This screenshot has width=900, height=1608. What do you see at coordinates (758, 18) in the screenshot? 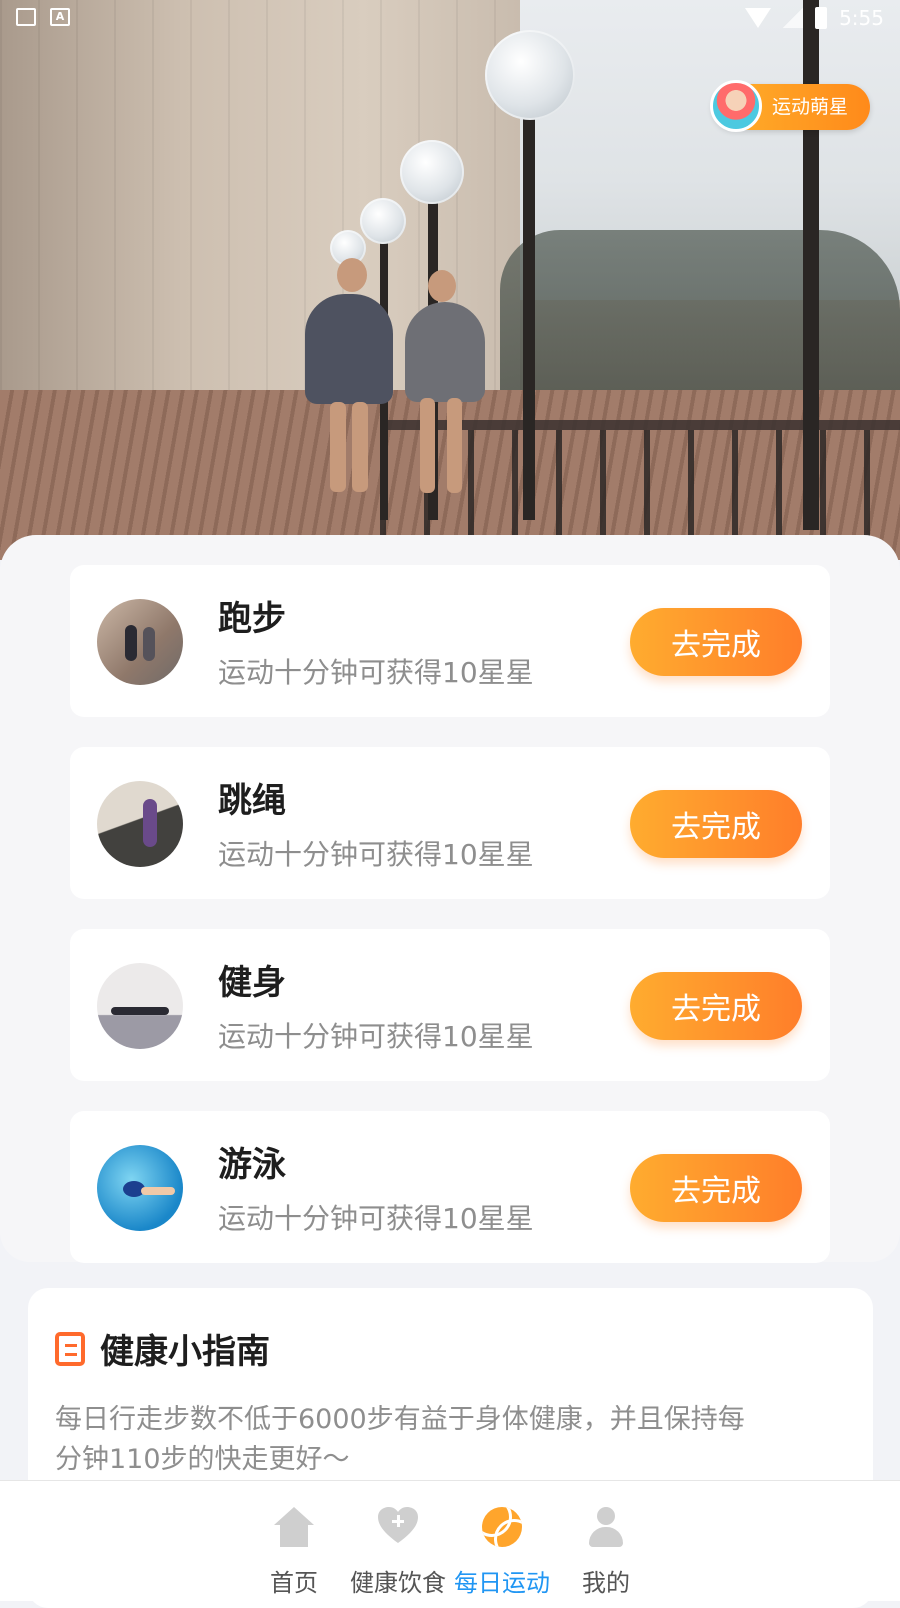
I see `wifi-icon` at bounding box center [758, 18].